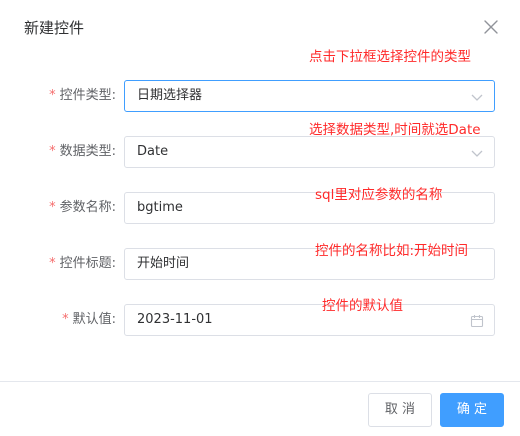  What do you see at coordinates (309, 152) in the screenshot?
I see `data-type-select: Date` at bounding box center [309, 152].